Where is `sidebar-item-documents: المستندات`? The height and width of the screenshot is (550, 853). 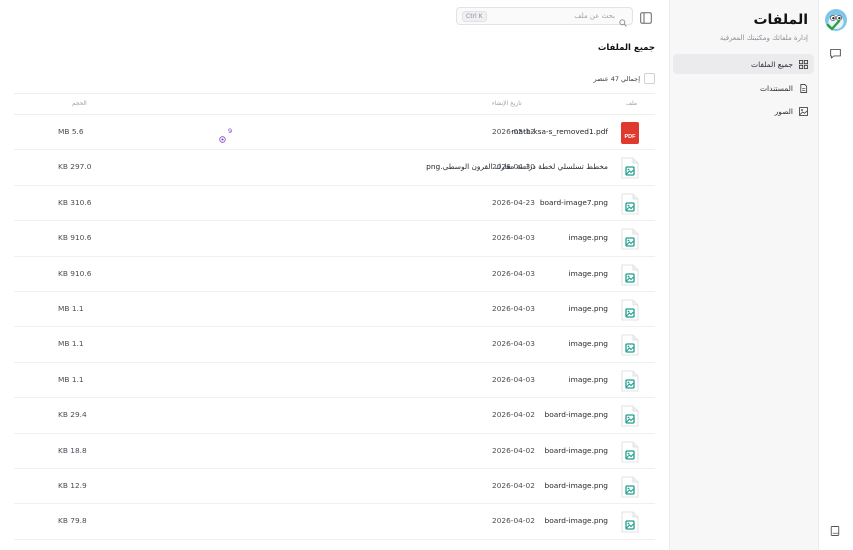
sidebar-item-documents: المستندات is located at coordinates (743, 88).